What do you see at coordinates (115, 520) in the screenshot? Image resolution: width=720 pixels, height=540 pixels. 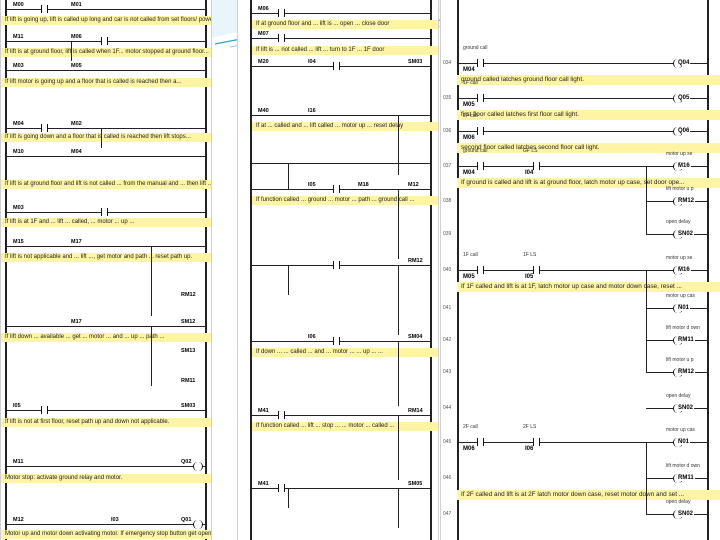 I see `contact-address: I03` at bounding box center [115, 520].